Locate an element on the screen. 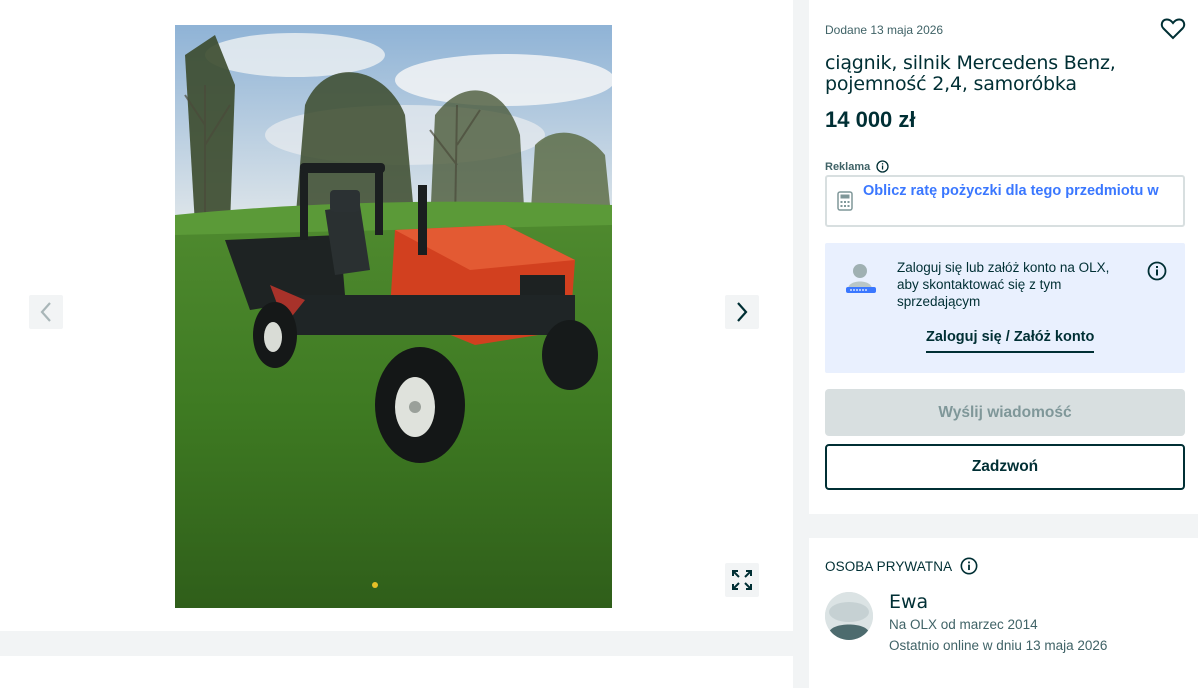 This screenshot has width=1198, height=688. chevron-right-icon is located at coordinates (742, 312).